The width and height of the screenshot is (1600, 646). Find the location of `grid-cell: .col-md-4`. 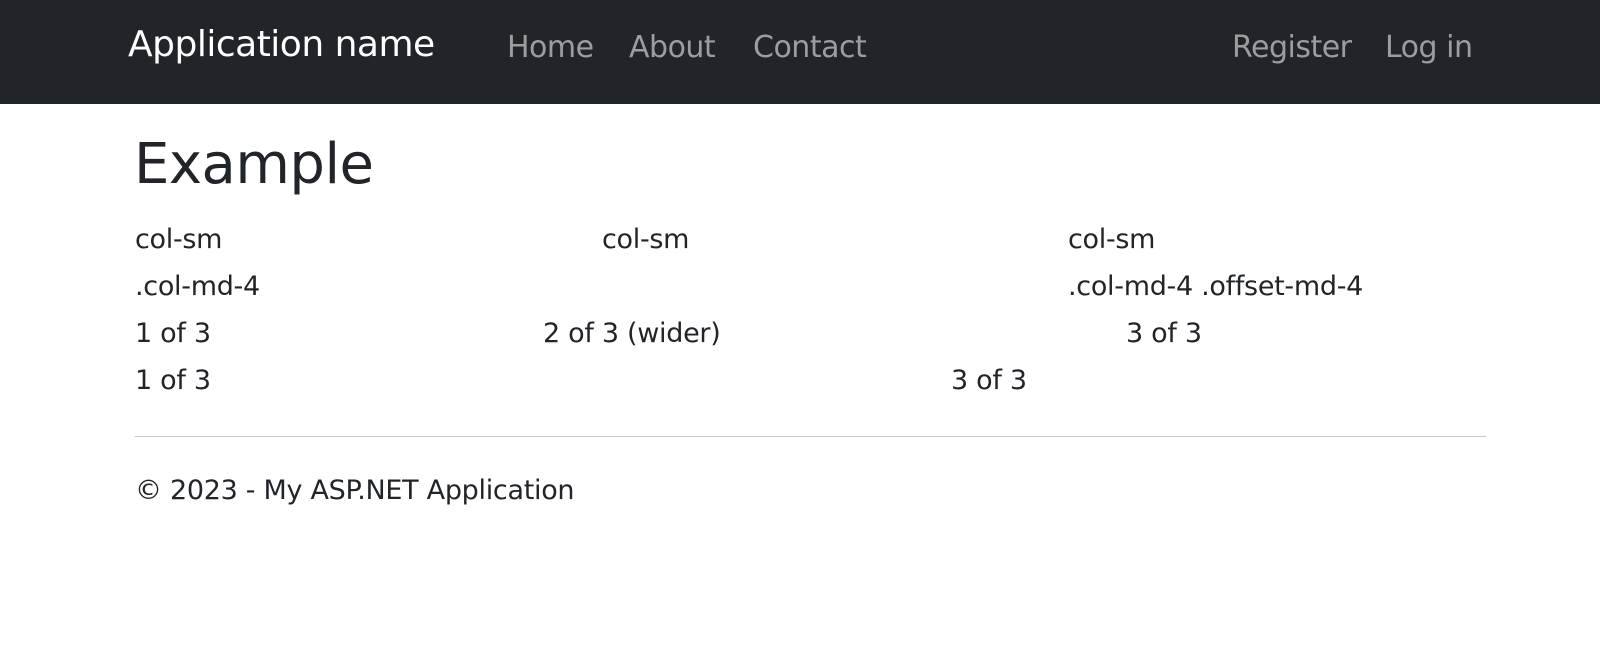

grid-cell: .col-md-4 is located at coordinates (197, 286).